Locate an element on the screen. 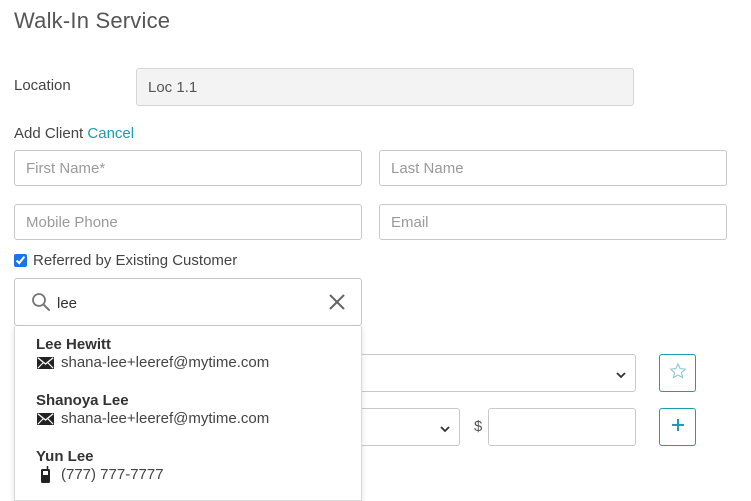 This screenshot has width=751, height=501. search-result-item: Lee Hewitt shana-lee+leeref@mytime.com is located at coordinates (188, 353).